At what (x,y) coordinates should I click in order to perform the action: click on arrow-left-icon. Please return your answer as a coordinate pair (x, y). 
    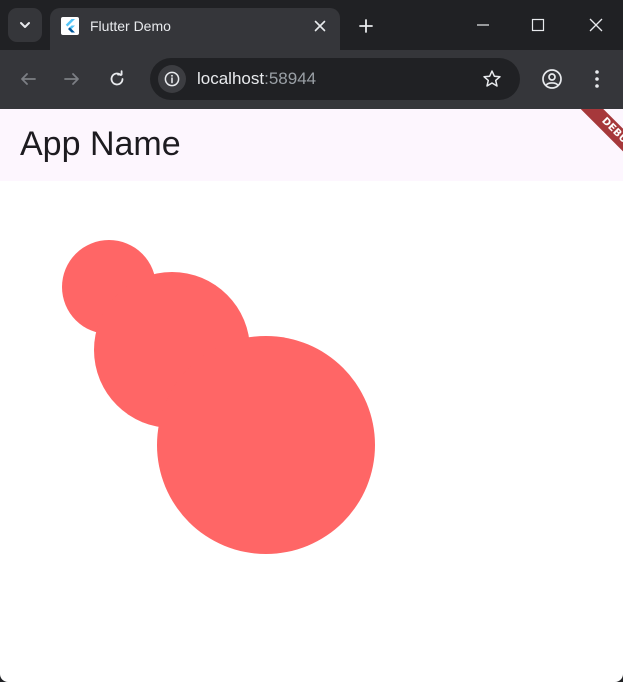
    Looking at the image, I should click on (28, 79).